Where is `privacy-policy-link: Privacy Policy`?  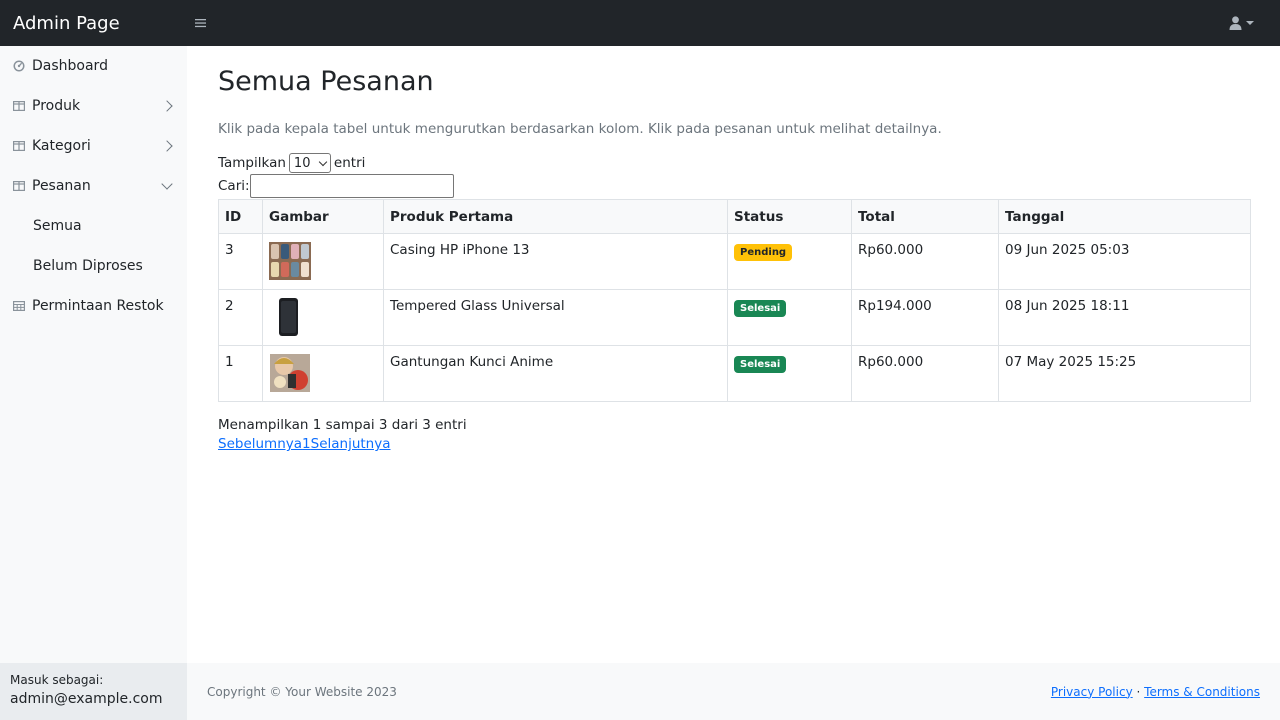 privacy-policy-link: Privacy Policy is located at coordinates (1092, 692).